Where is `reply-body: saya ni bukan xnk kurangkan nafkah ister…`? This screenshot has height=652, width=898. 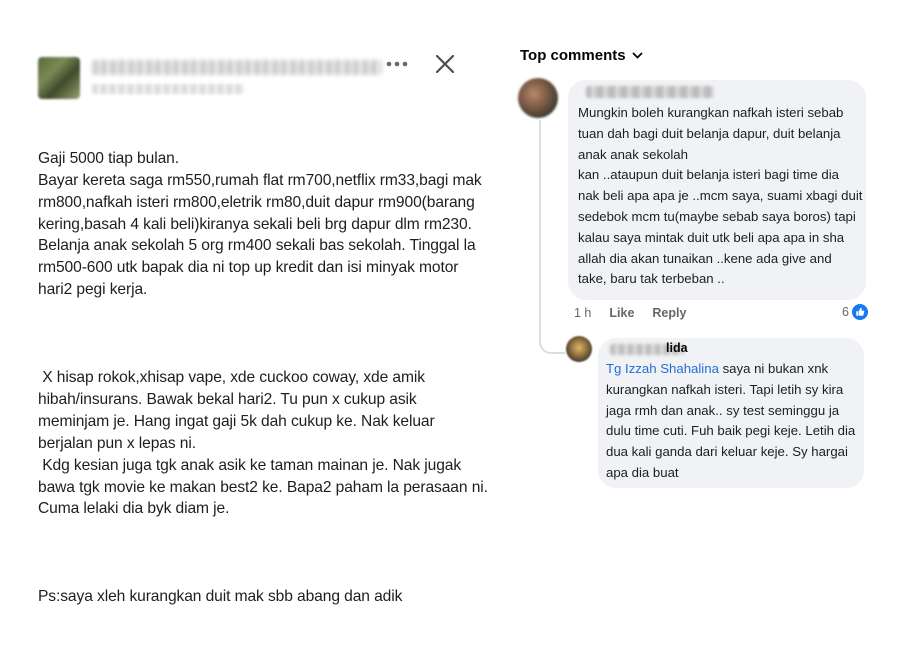 reply-body: saya ni bukan xnk kurangkan nafkah ister… is located at coordinates (732, 420).